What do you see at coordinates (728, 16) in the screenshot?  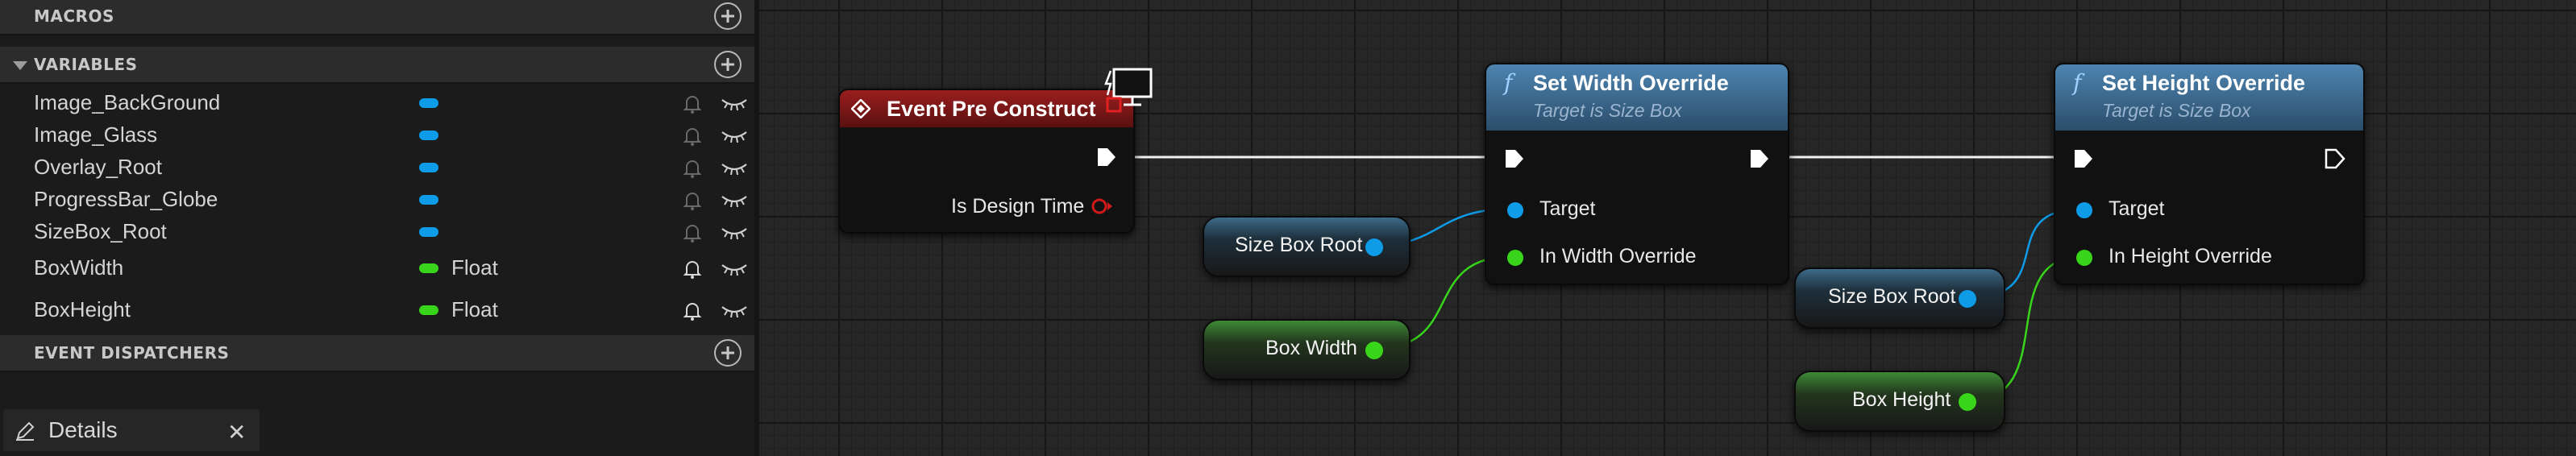 I see `add-macro-button` at bounding box center [728, 16].